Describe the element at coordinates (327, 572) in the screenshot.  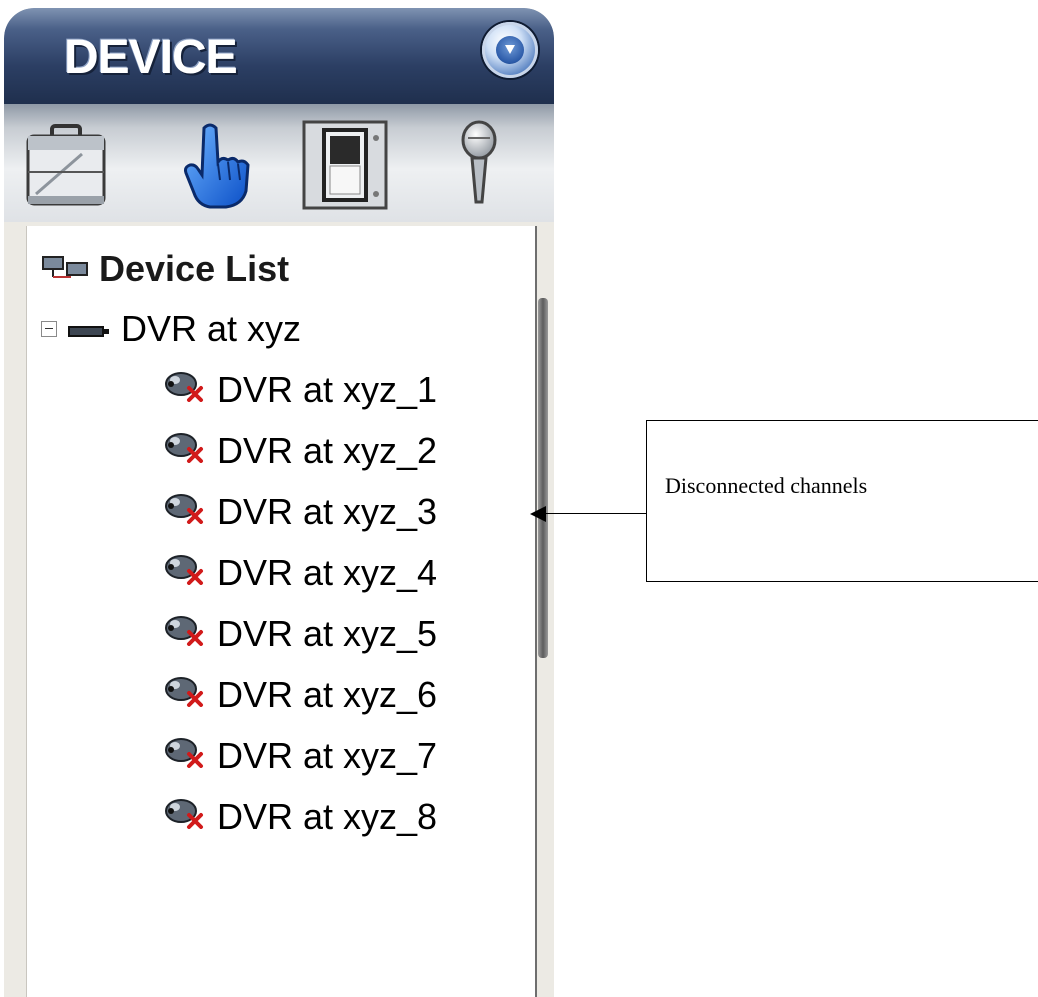
I see `channel-label: DVR at xyz_4` at that location.